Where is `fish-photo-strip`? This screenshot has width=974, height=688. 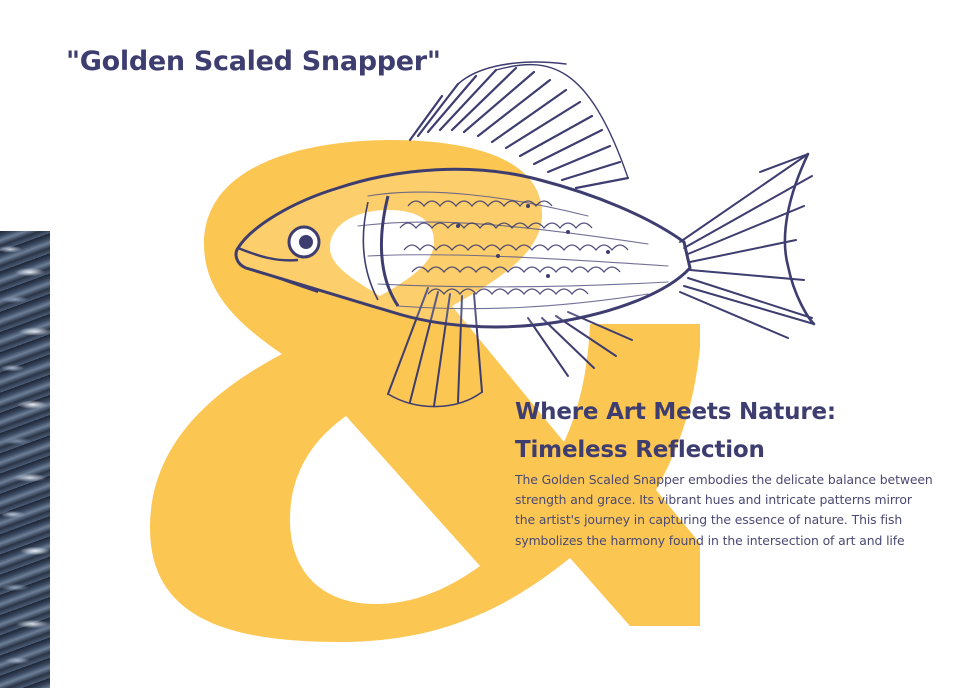 fish-photo-strip is located at coordinates (25, 459).